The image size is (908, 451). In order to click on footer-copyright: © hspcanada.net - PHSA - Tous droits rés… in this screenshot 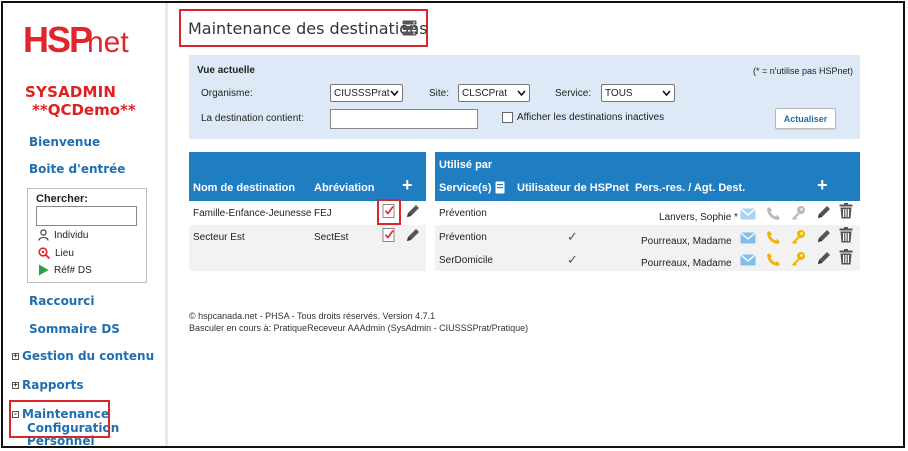, I will do `click(312, 316)`.